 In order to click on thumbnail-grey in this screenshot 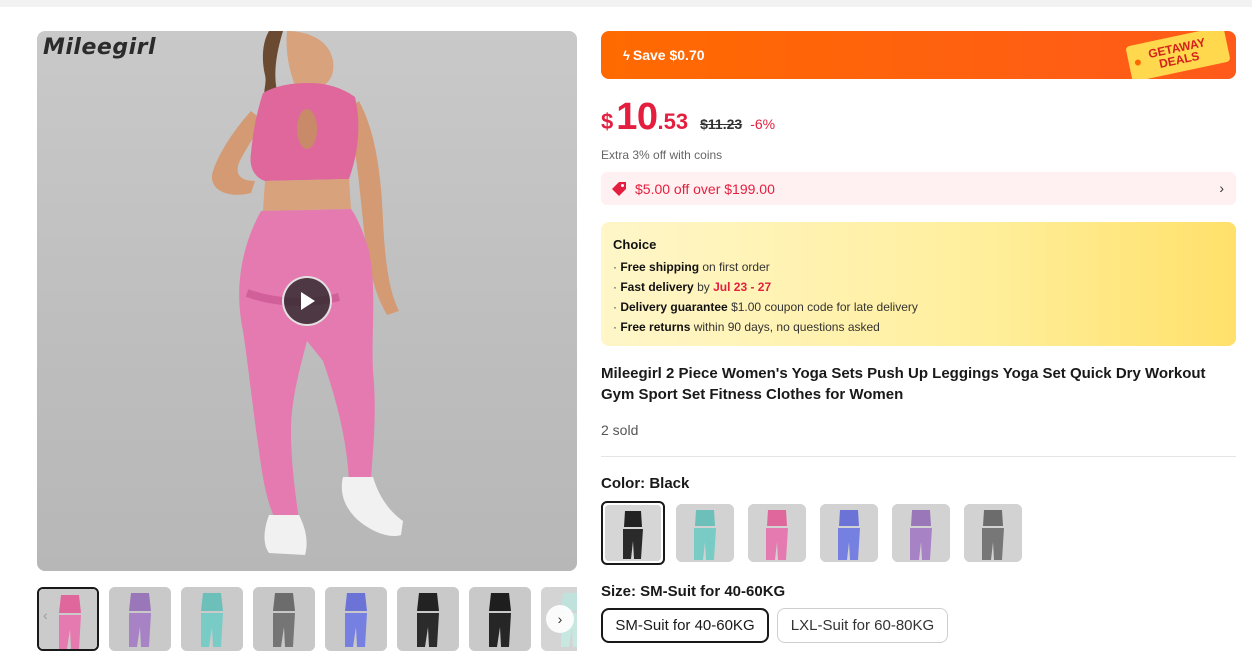, I will do `click(284, 619)`.